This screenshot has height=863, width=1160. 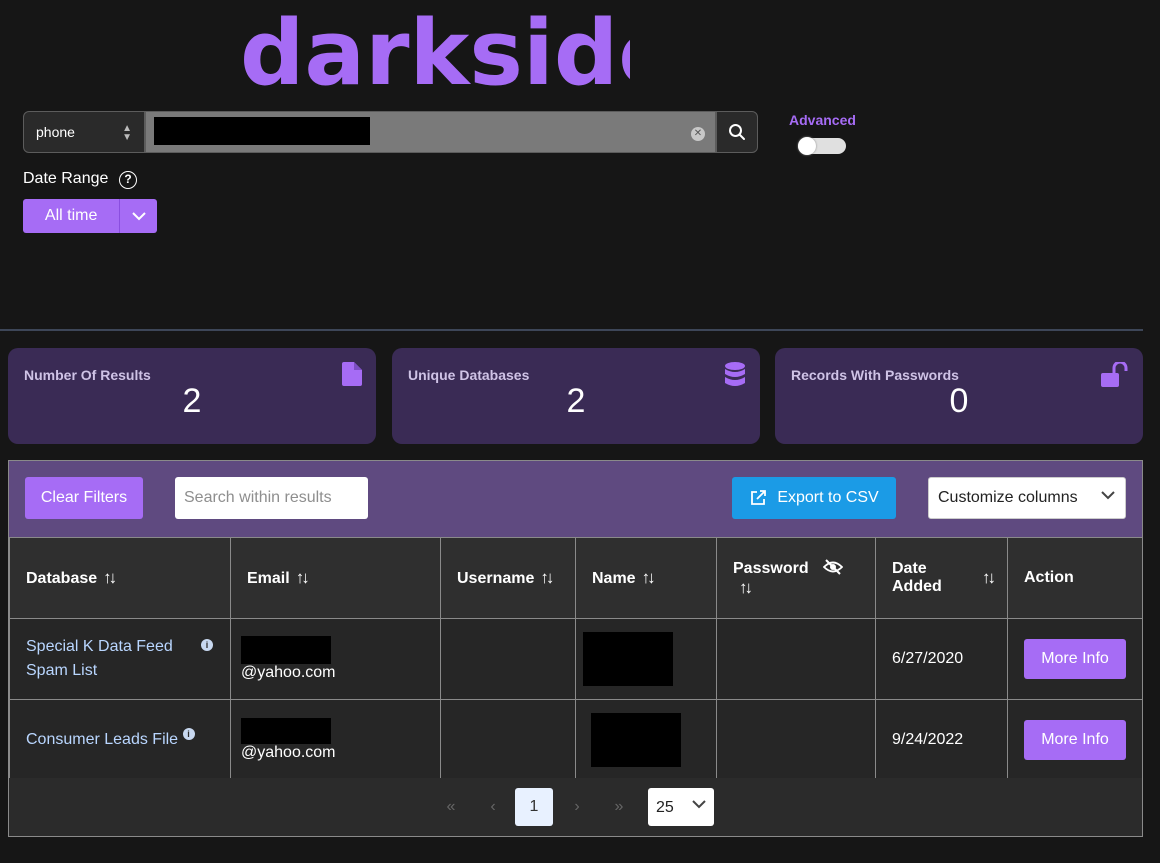 I want to click on section-divider, so click(x=571, y=330).